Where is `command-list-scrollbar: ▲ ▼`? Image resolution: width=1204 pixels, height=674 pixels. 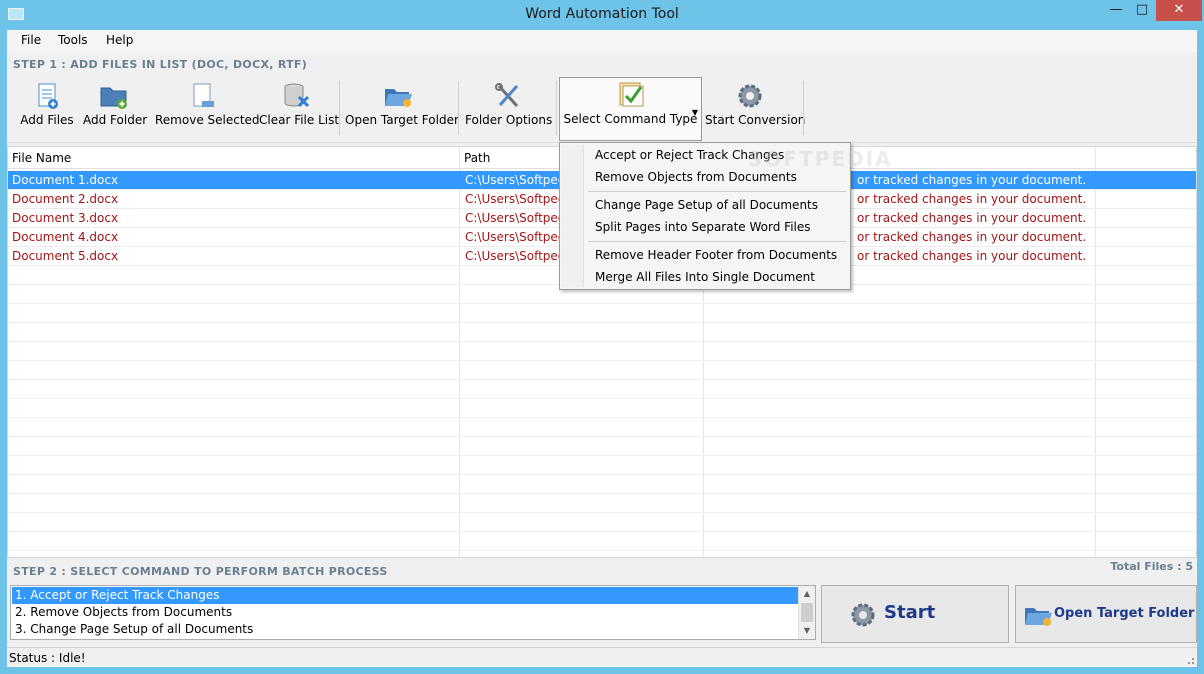
command-list-scrollbar: ▲ ▼ is located at coordinates (806, 612).